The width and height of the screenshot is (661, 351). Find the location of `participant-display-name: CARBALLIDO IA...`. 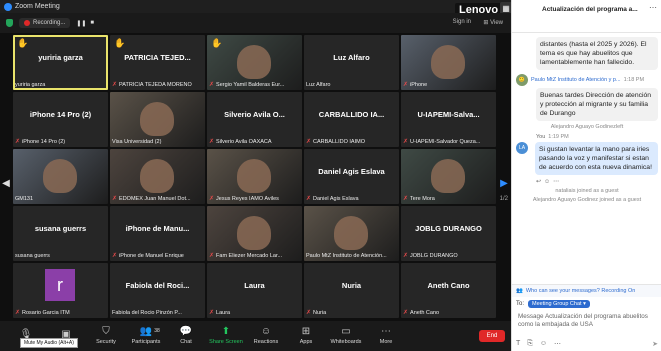

participant-display-name: CARBALLIDO IA... is located at coordinates (351, 114).